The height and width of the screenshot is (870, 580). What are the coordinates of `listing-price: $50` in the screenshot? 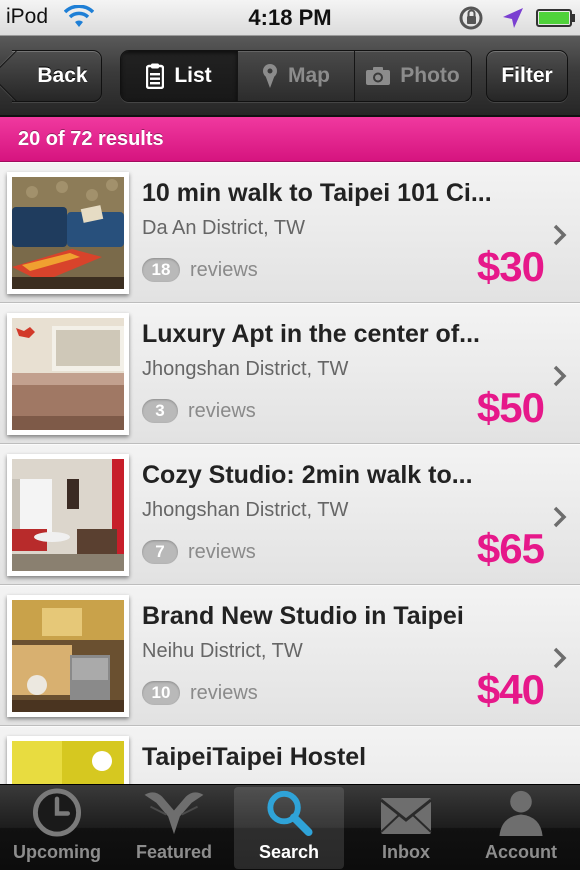 It's located at (510, 407).